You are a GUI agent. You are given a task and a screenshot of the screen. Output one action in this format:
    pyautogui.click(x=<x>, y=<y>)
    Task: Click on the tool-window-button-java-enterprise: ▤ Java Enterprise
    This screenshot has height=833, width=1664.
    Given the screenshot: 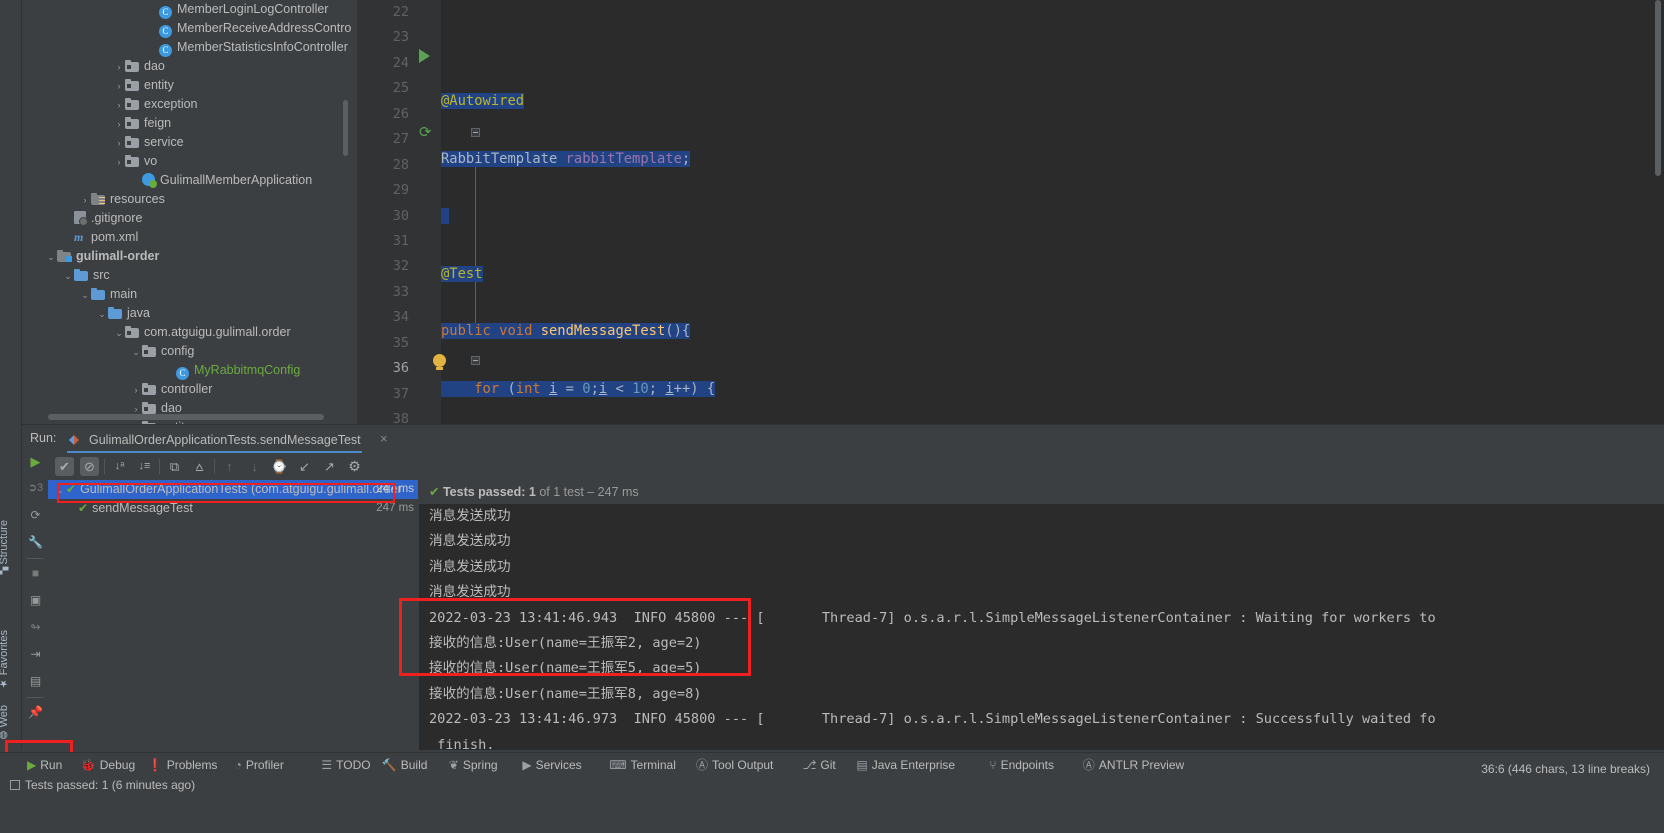 What is the action you would take?
    pyautogui.click(x=905, y=765)
    